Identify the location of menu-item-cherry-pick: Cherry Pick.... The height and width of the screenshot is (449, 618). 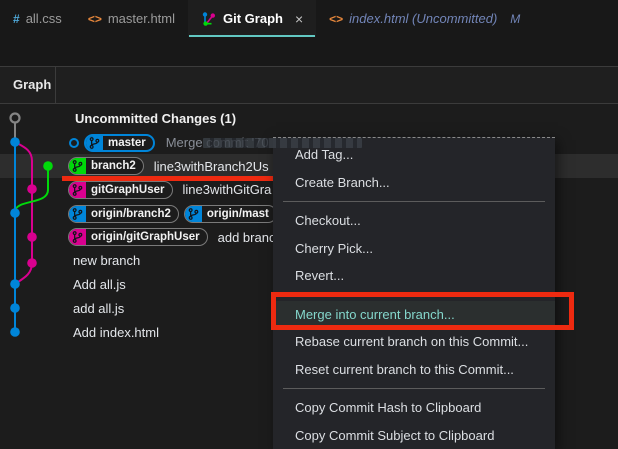
(414, 249).